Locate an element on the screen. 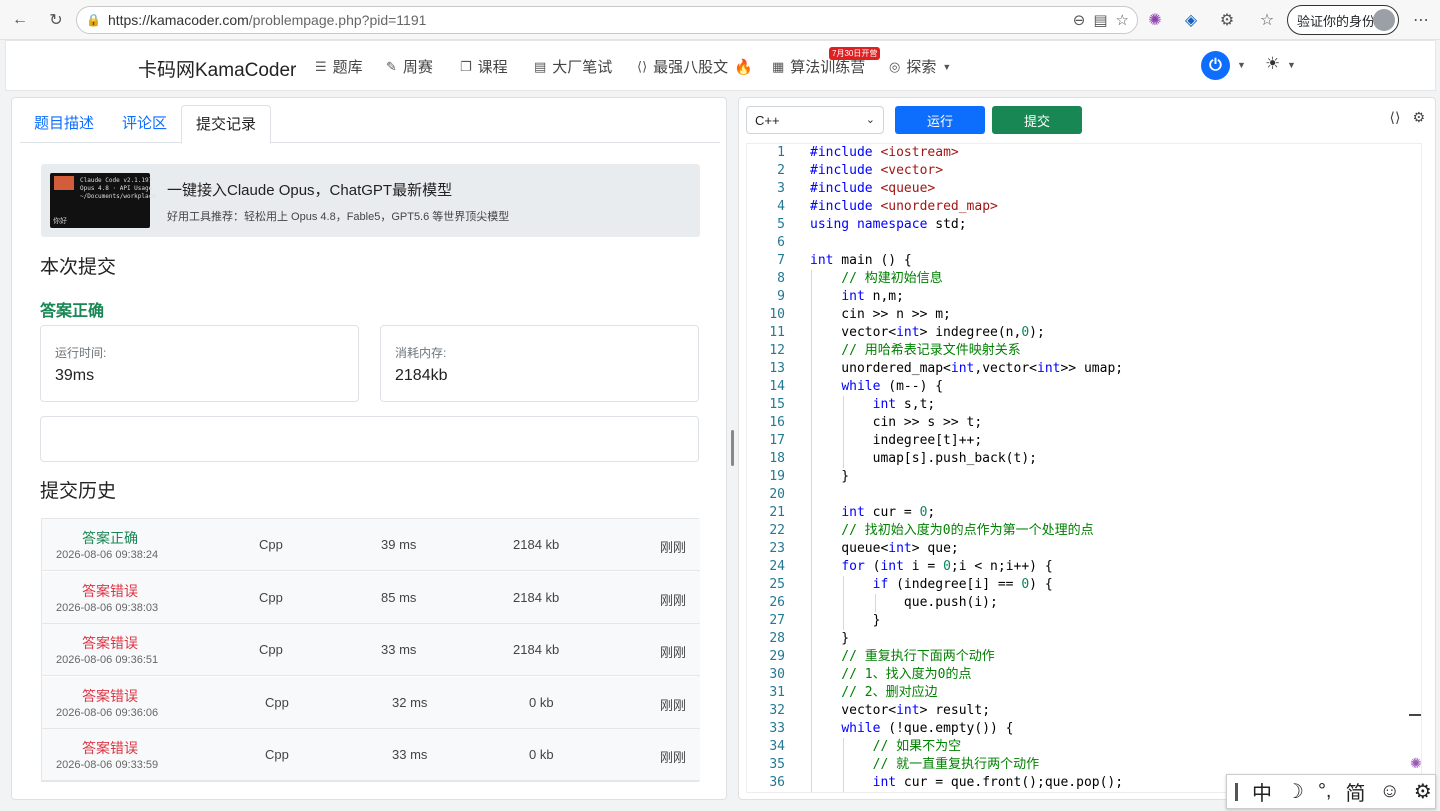 This screenshot has height=811, width=1440. line-code: while (m--) { is located at coordinates (892, 386).